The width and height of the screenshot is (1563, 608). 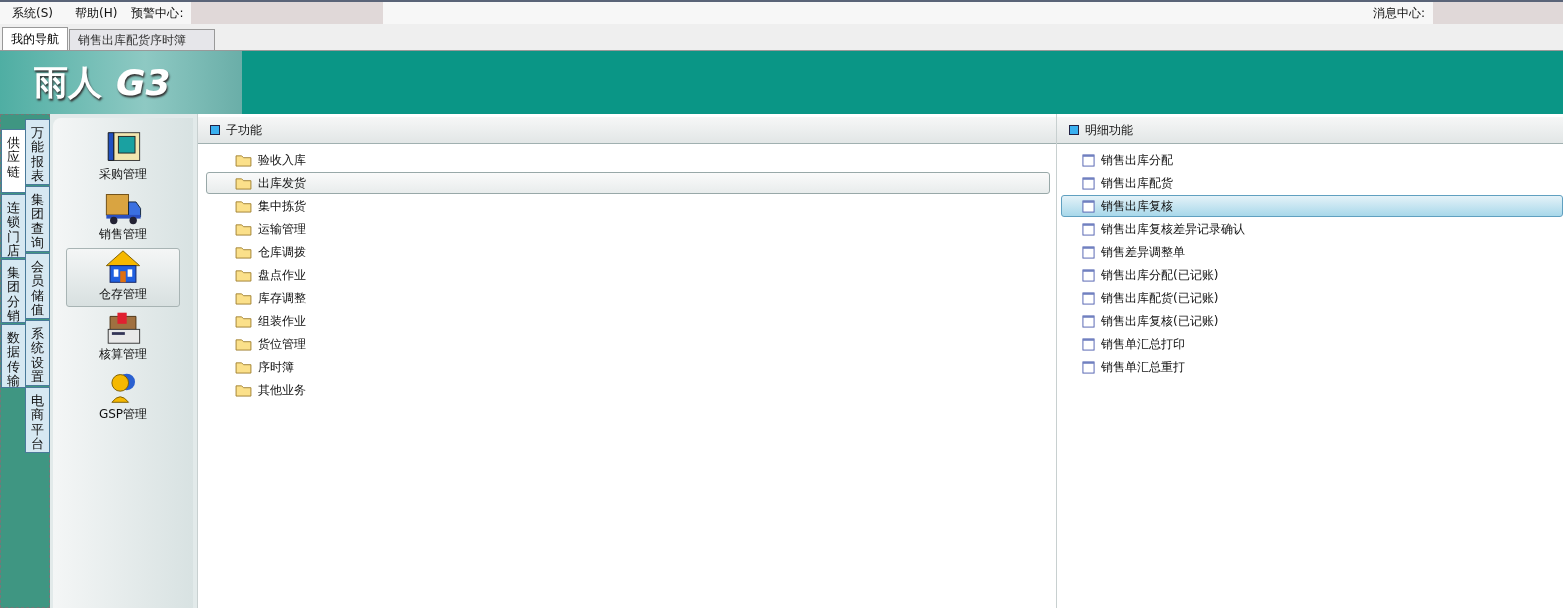 I want to click on vertical-tab: 集团分销, so click(x=13, y=291).